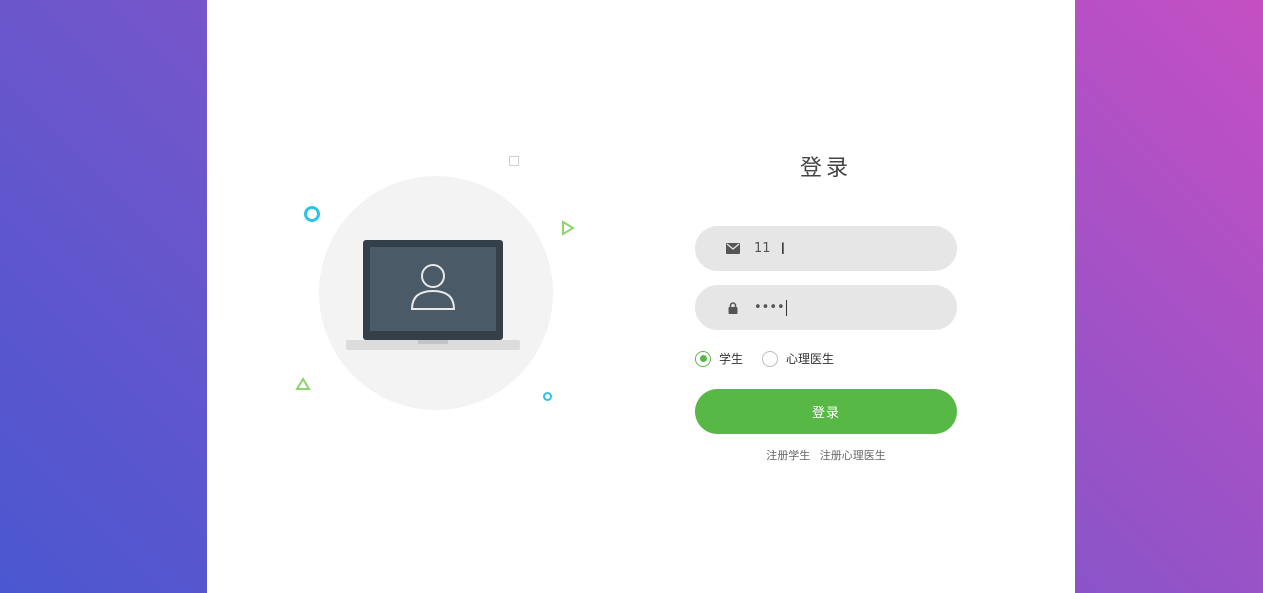 The width and height of the screenshot is (1263, 593). What do you see at coordinates (770, 358) in the screenshot?
I see `doctor-radio` at bounding box center [770, 358].